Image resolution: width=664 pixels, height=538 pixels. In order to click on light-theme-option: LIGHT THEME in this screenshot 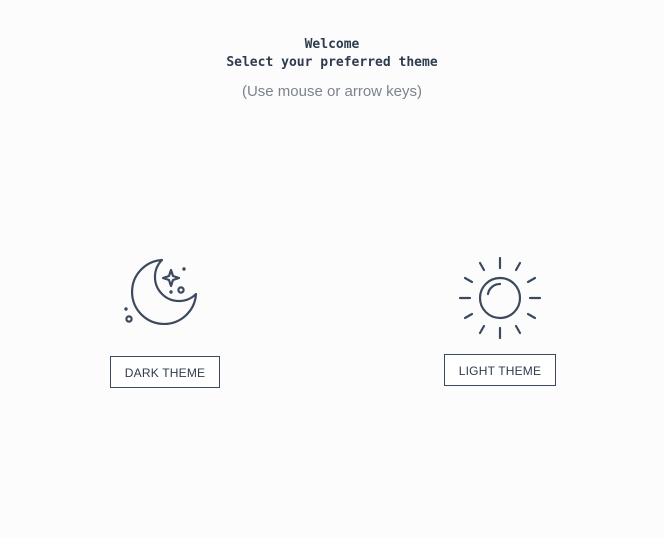, I will do `click(500, 320)`.